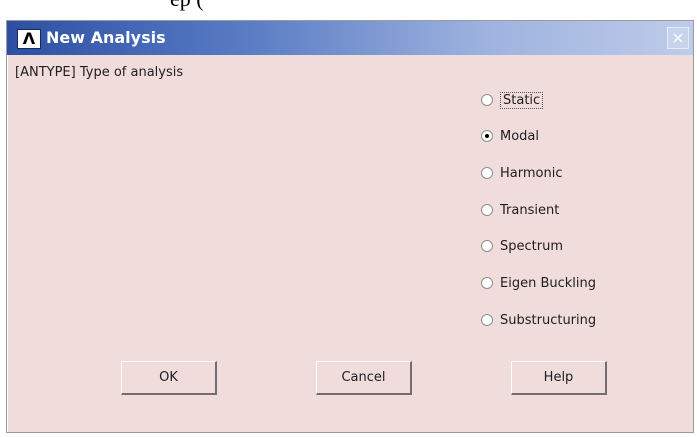  I want to click on radio-substructuring: Substructuring, so click(576, 320).